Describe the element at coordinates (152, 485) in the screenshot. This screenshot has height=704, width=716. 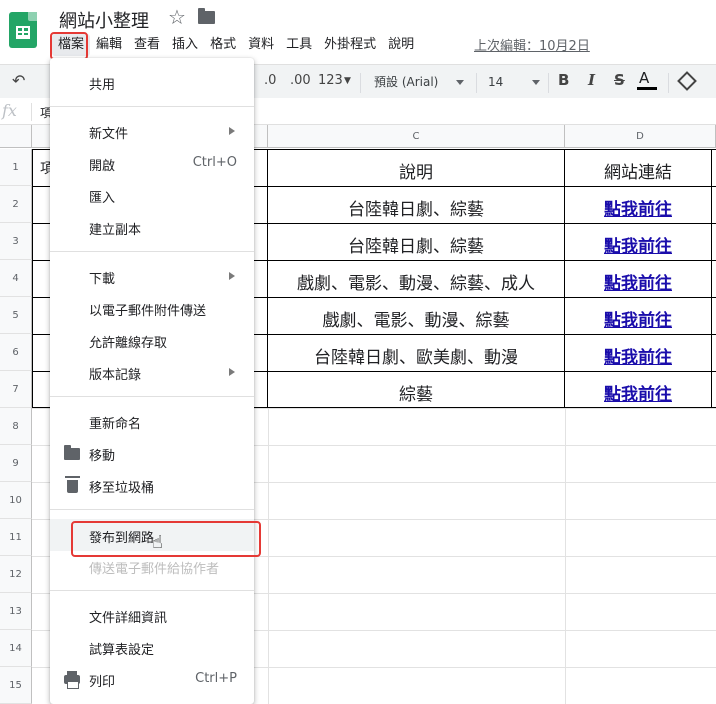
I see `menu-item-trash: 移至垃圾桶` at that location.